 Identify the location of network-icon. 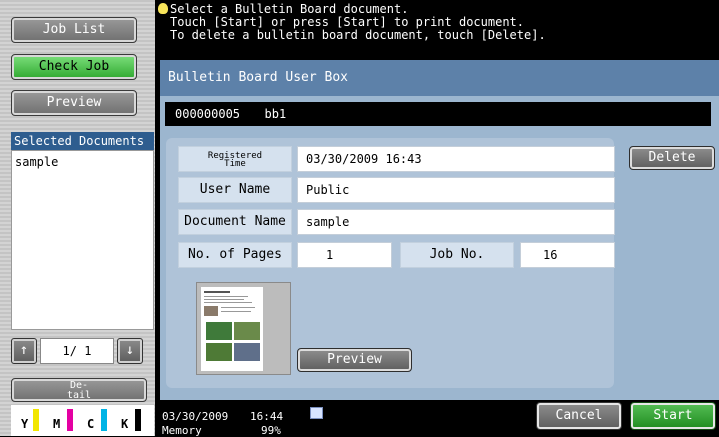
(316, 413).